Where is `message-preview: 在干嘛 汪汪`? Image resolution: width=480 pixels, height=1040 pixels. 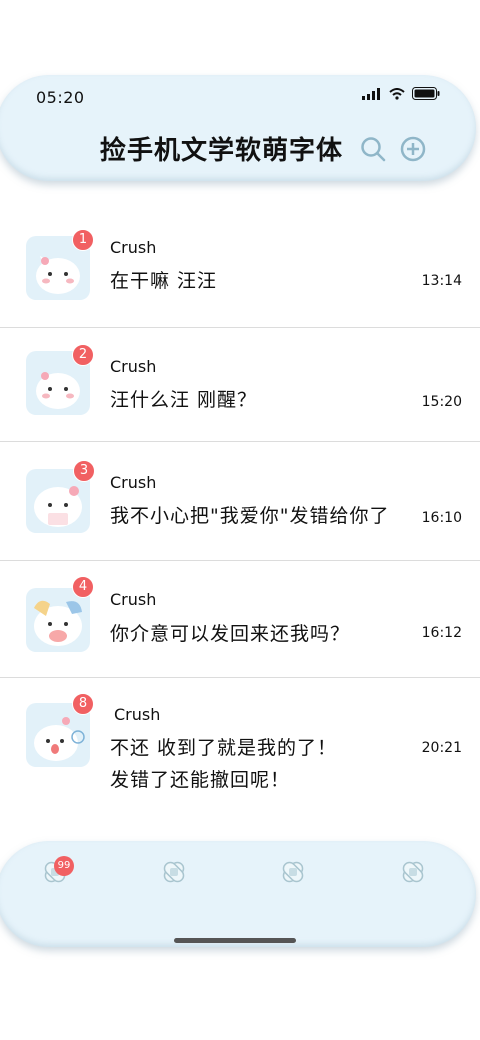
message-preview: 在干嘛 汪汪 is located at coordinates (164, 281).